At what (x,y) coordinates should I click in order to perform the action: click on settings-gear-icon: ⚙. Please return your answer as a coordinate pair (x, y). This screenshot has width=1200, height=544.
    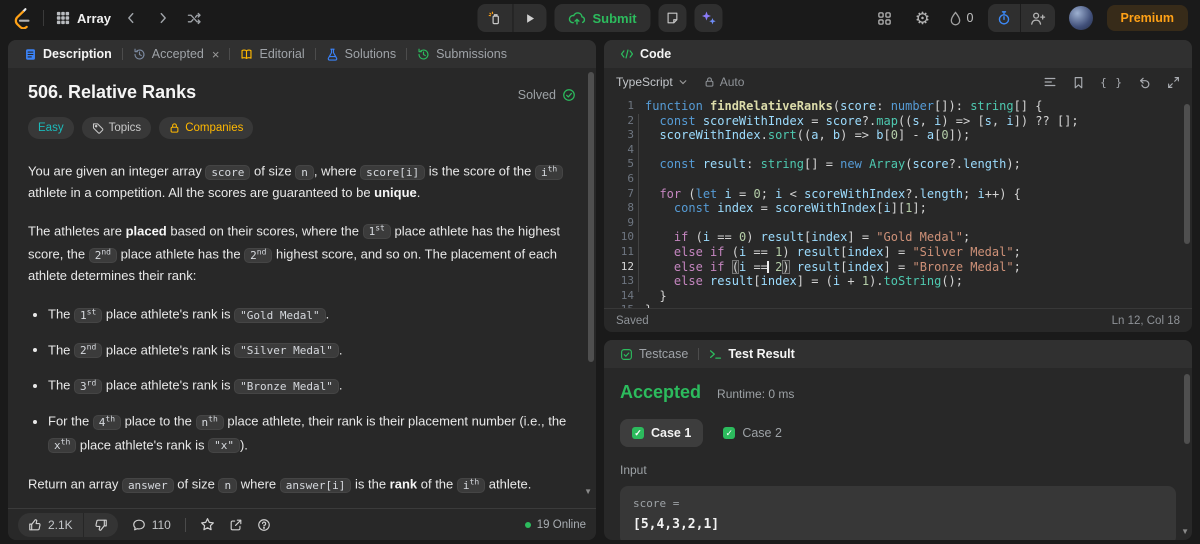
    Looking at the image, I should click on (923, 18).